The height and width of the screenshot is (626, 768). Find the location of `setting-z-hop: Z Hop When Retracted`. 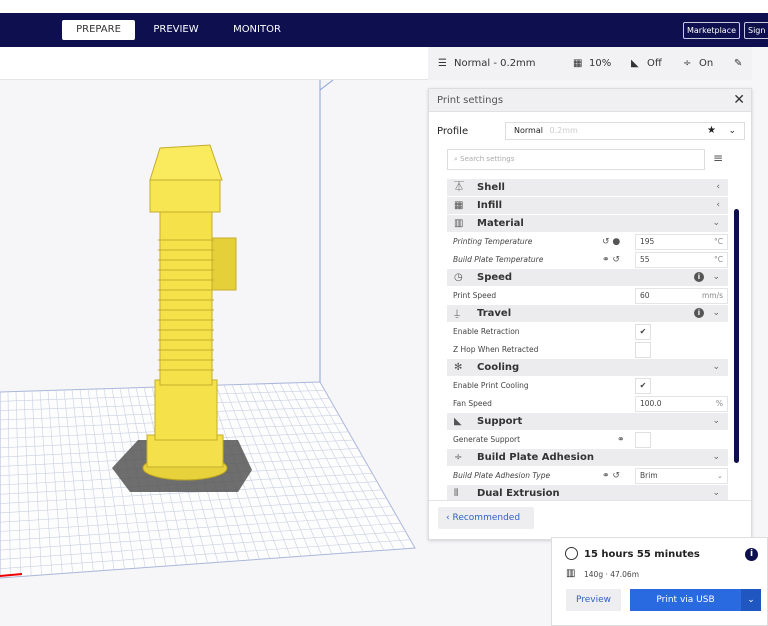

setting-z-hop: Z Hop When Retracted is located at coordinates (587, 350).